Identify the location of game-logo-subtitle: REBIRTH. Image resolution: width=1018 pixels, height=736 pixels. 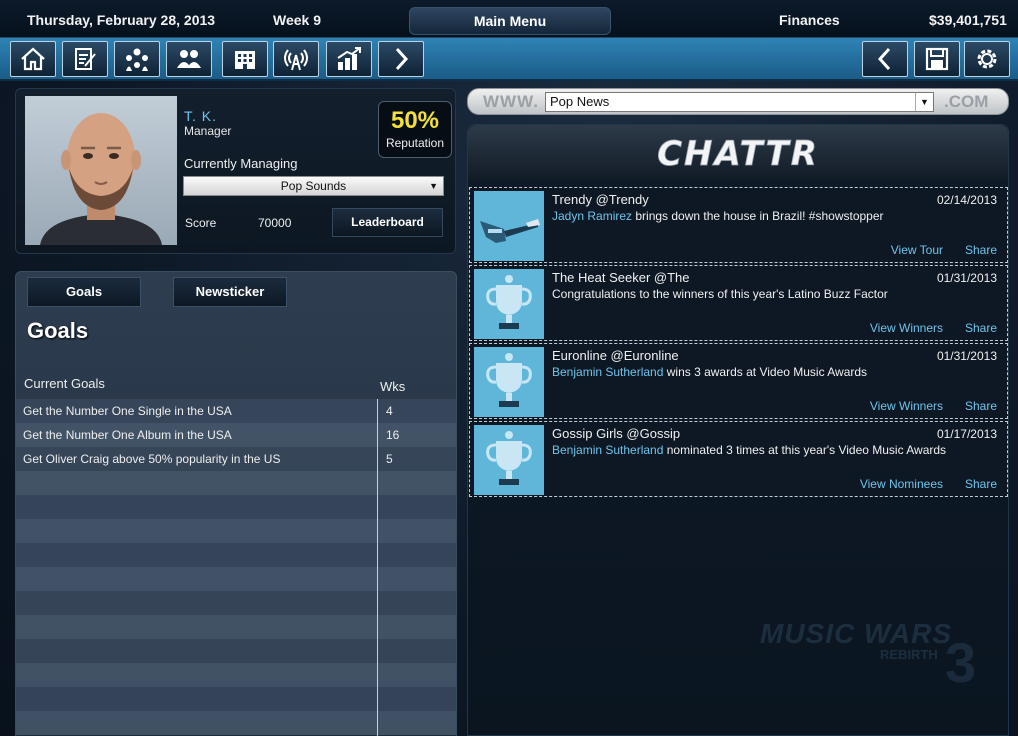
(909, 654).